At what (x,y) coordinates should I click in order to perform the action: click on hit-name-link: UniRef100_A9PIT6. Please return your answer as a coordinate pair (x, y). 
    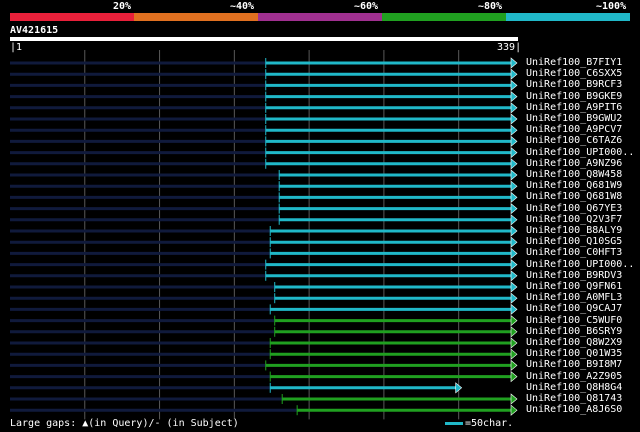
    Looking at the image, I should click on (574, 107).